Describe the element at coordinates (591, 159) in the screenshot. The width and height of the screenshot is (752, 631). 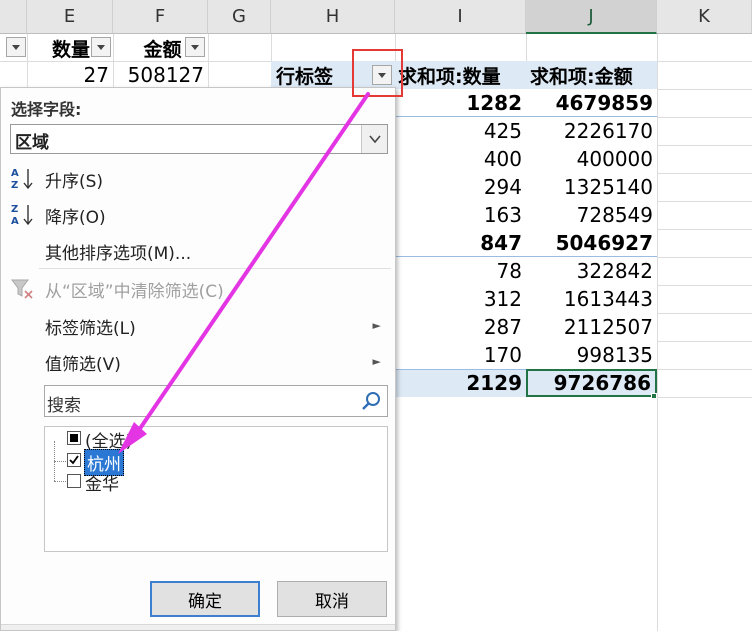
I see `pivot-amt-2: 400000` at that location.